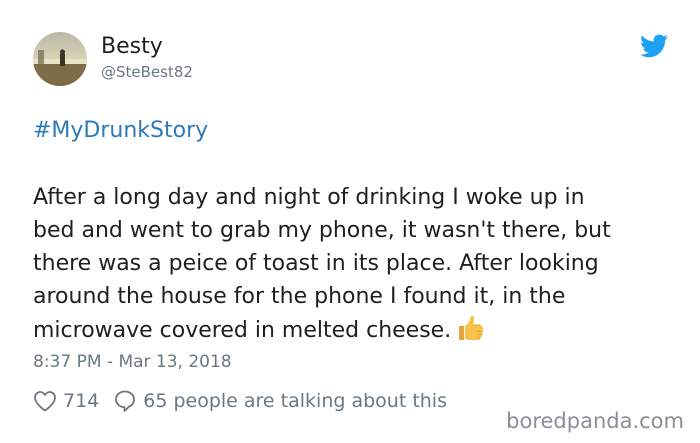 This screenshot has height=443, width=700. Describe the element at coordinates (470, 333) in the screenshot. I see `thumbs-up-icon` at that location.